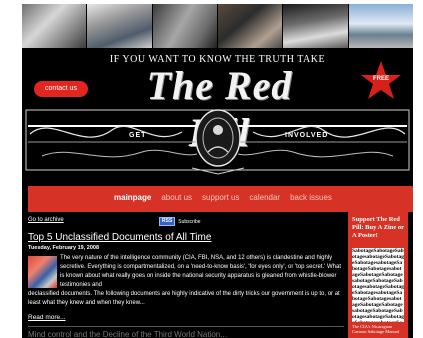 The height and width of the screenshot is (338, 423). I want to click on free-star-badge: FREE, so click(381, 81).